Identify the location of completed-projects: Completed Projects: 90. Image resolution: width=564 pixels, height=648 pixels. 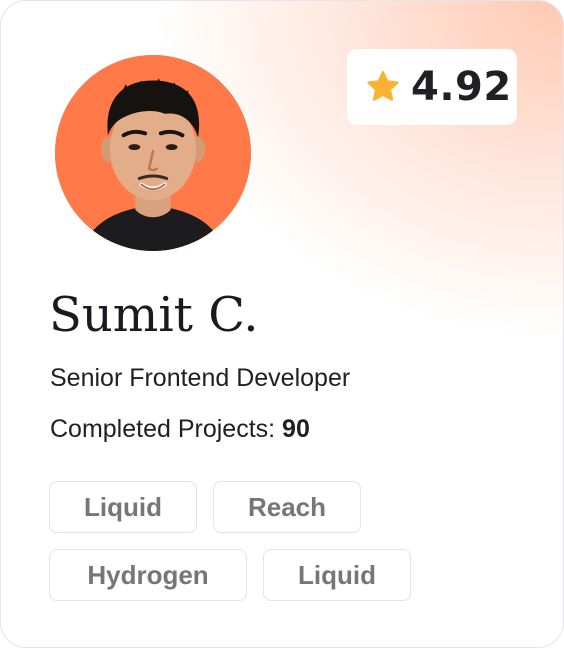
(180, 429).